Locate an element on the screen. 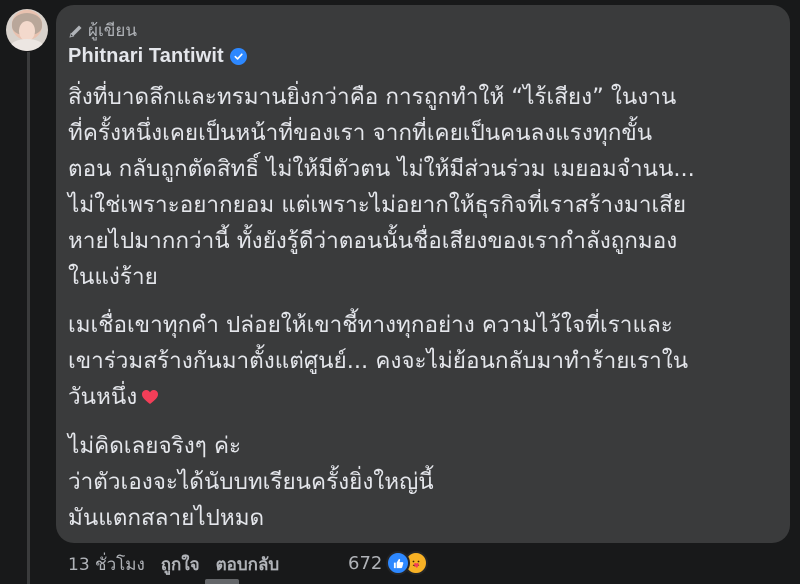  text-line: ในแง่ร้าย is located at coordinates (113, 277).